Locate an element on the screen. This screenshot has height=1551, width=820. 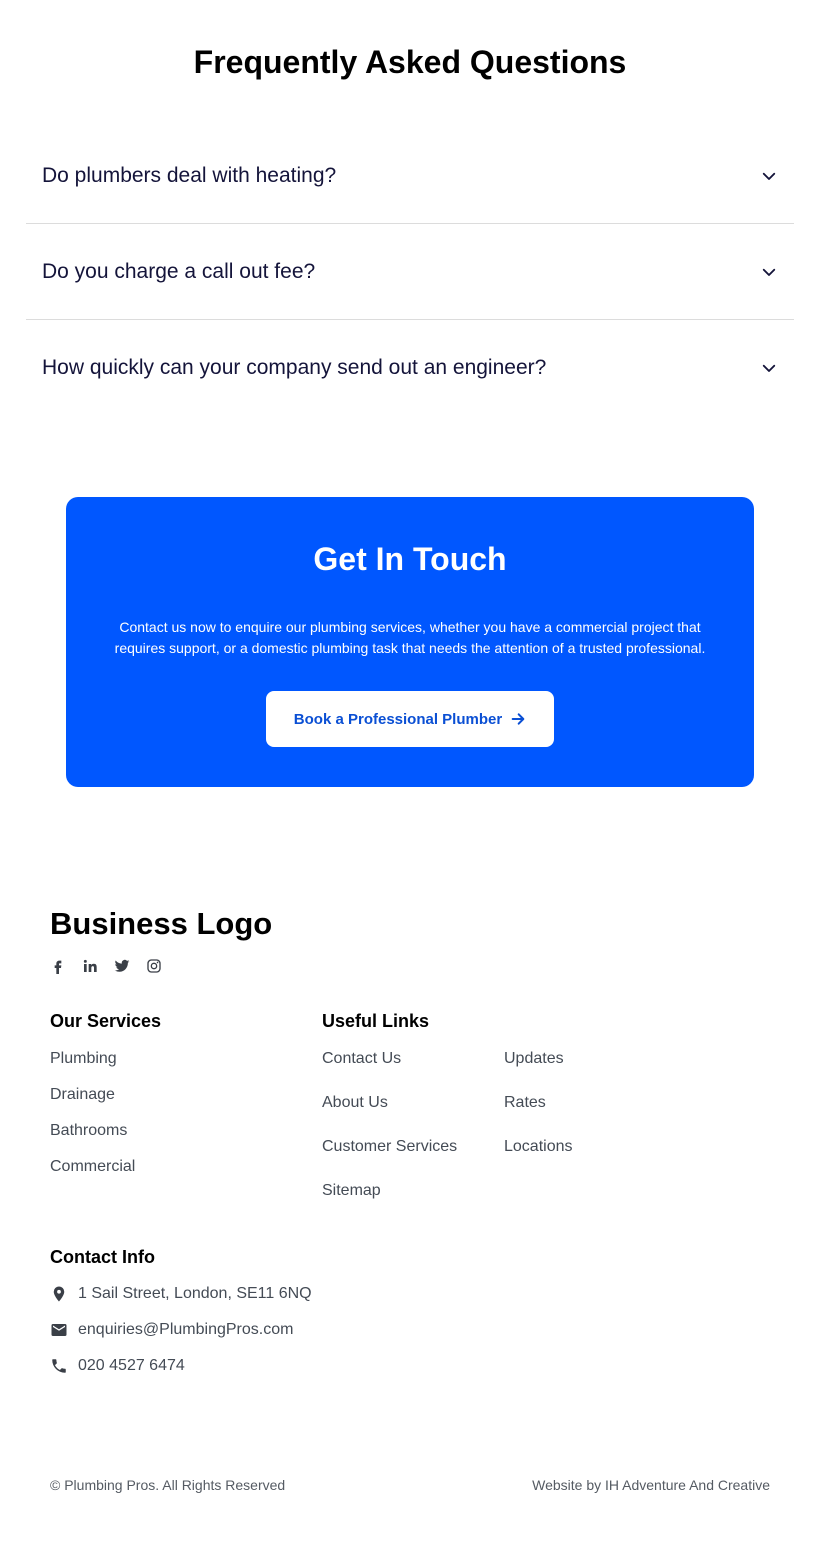
contact-phone: 020 4527 6474 is located at coordinates (117, 1366).